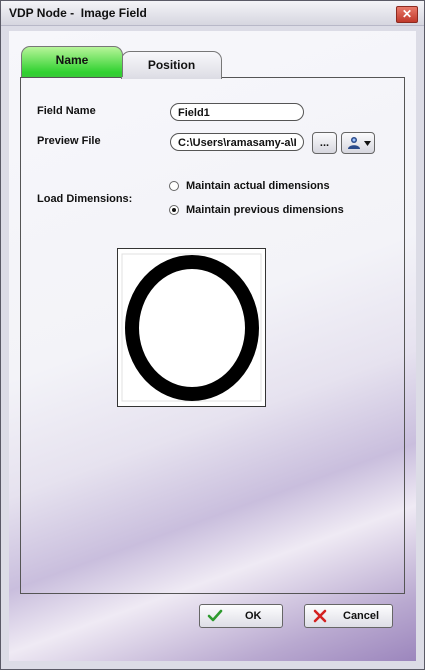 The image size is (425, 670). Describe the element at coordinates (253, 616) in the screenshot. I see `ok-button-label: OK` at that location.